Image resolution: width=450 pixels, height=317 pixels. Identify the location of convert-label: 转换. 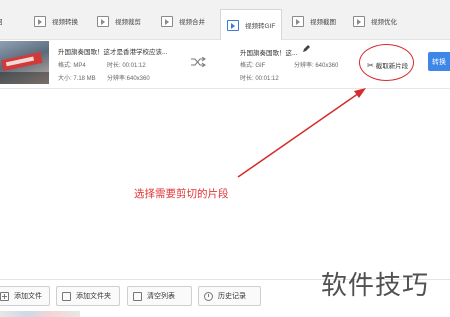
(439, 62).